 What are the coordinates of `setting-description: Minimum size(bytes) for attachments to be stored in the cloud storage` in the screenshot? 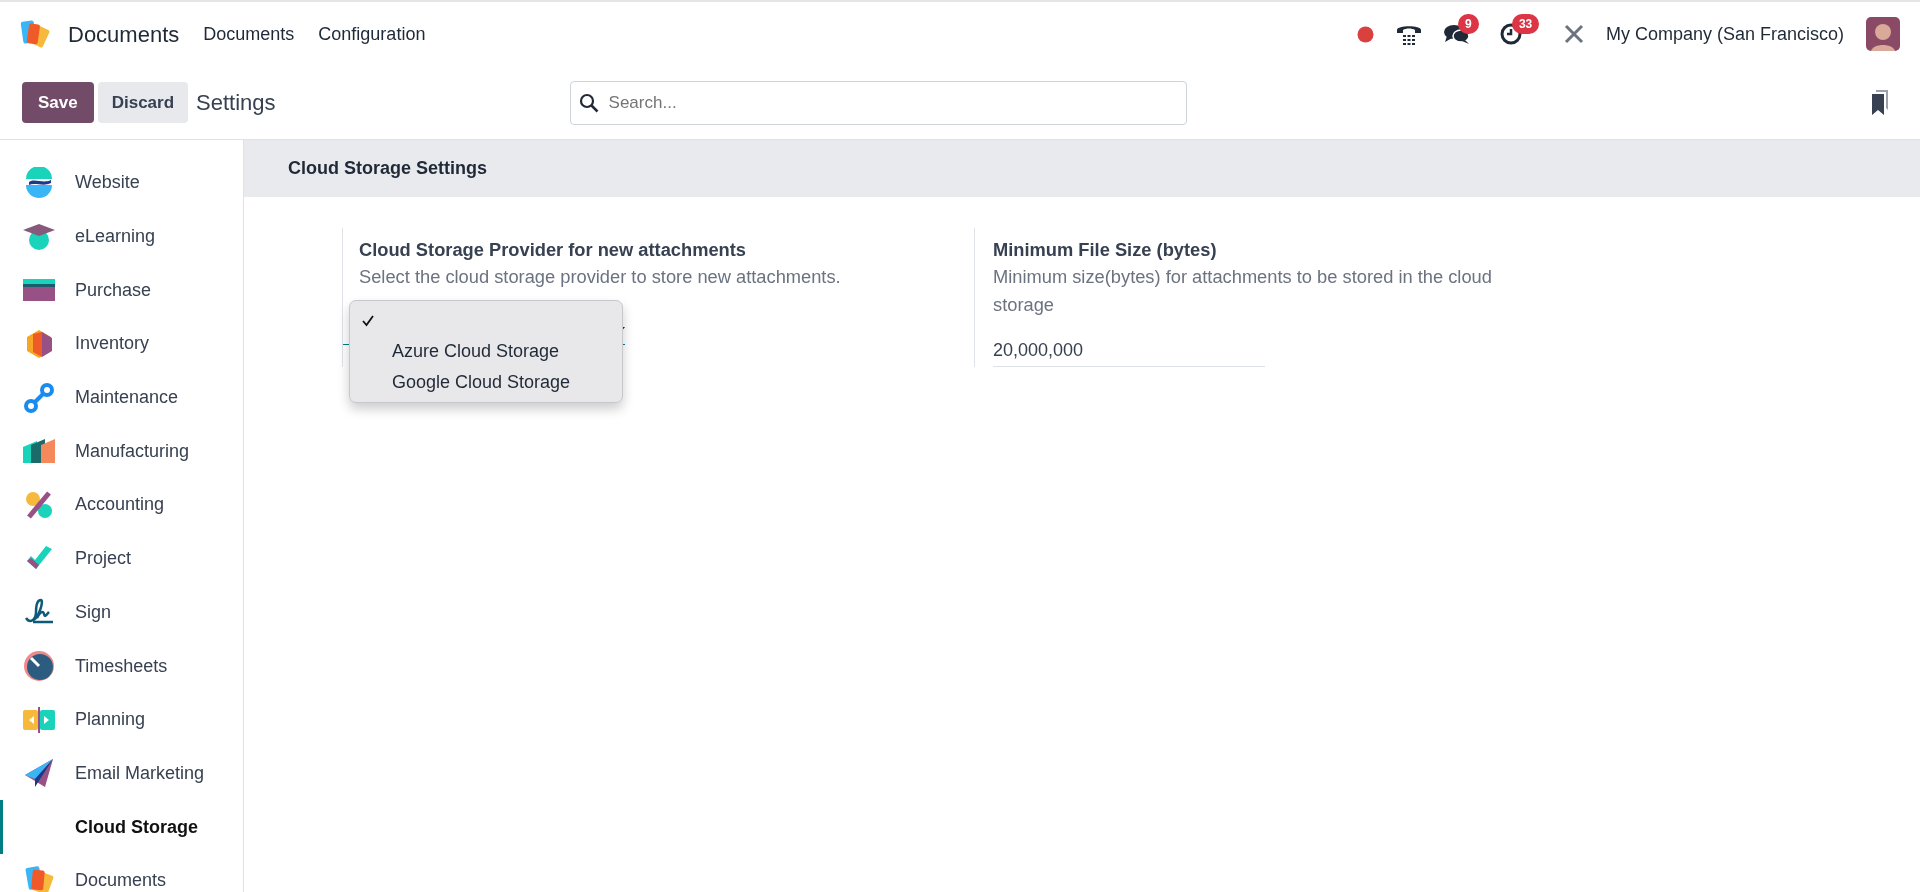 It's located at (1243, 291).